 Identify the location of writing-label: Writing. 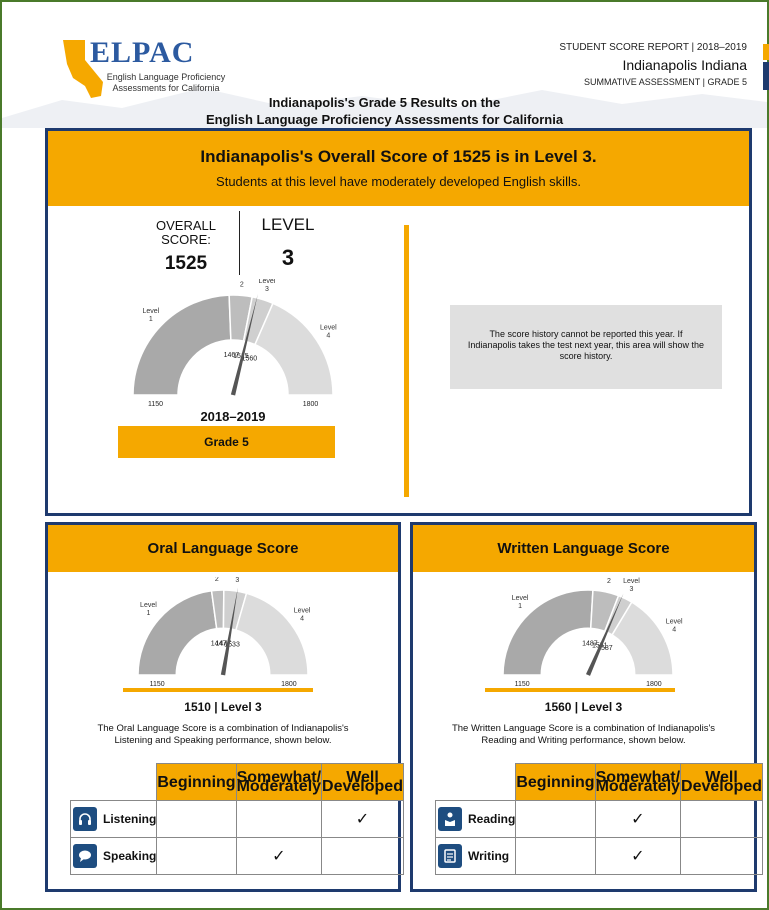
(489, 856).